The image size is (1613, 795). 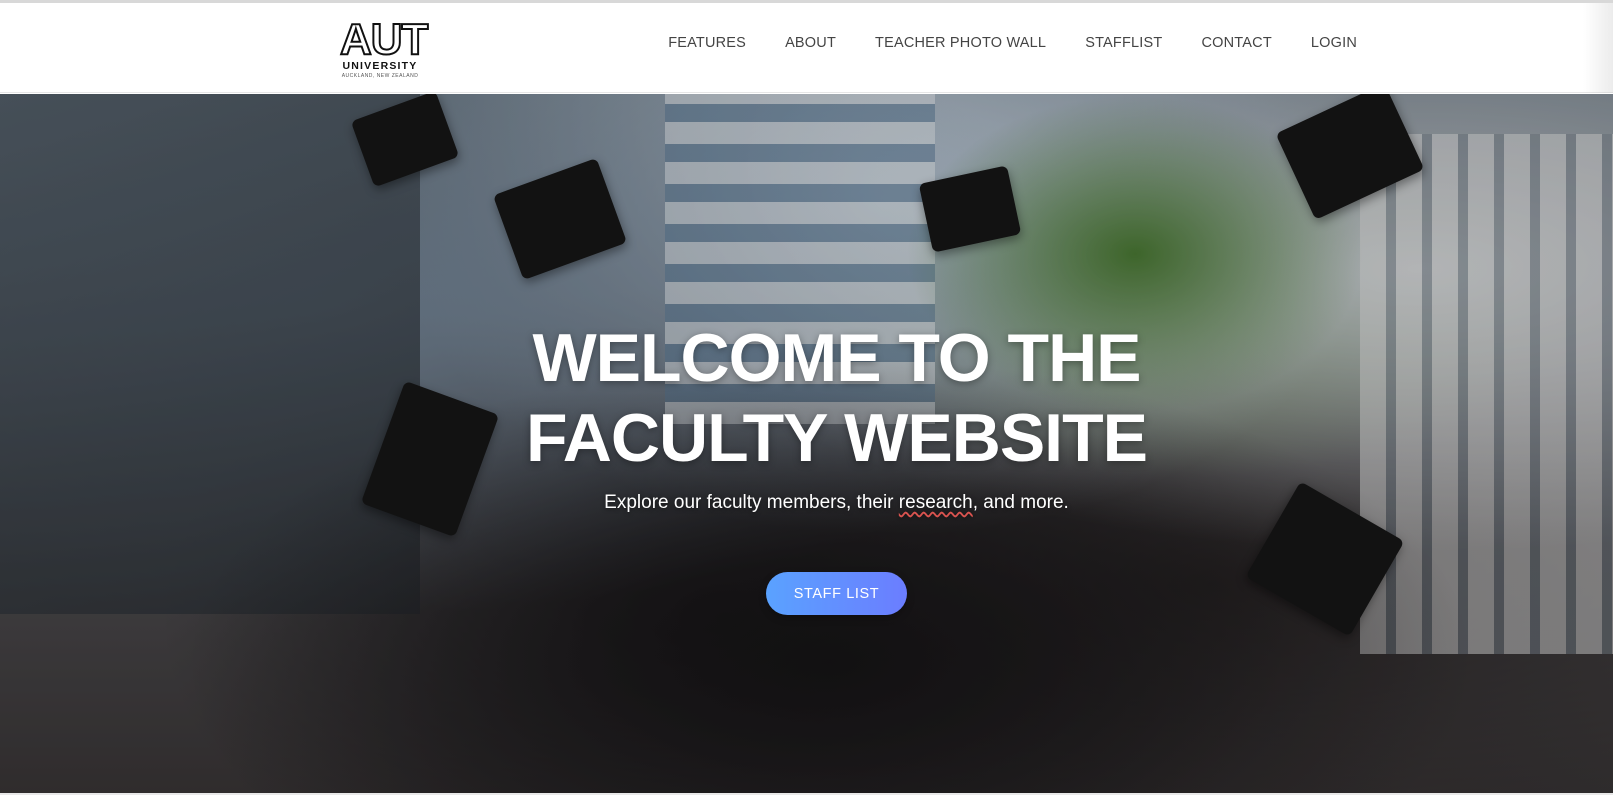 What do you see at coordinates (836, 593) in the screenshot?
I see `staff-list-button: STAFF LIST` at bounding box center [836, 593].